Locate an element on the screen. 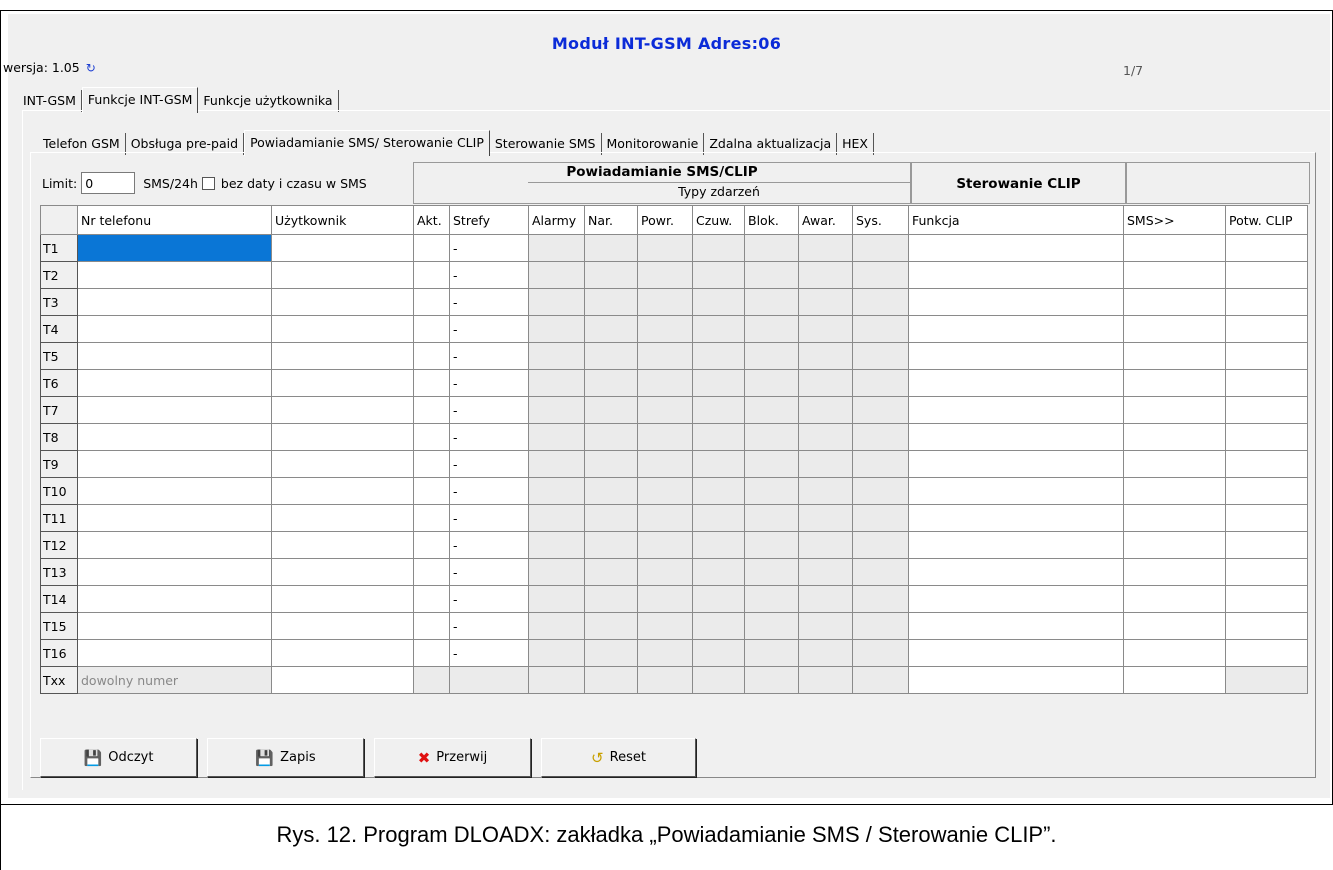 The width and height of the screenshot is (1333, 870). read-button: 💾 Odczyt is located at coordinates (118, 757).